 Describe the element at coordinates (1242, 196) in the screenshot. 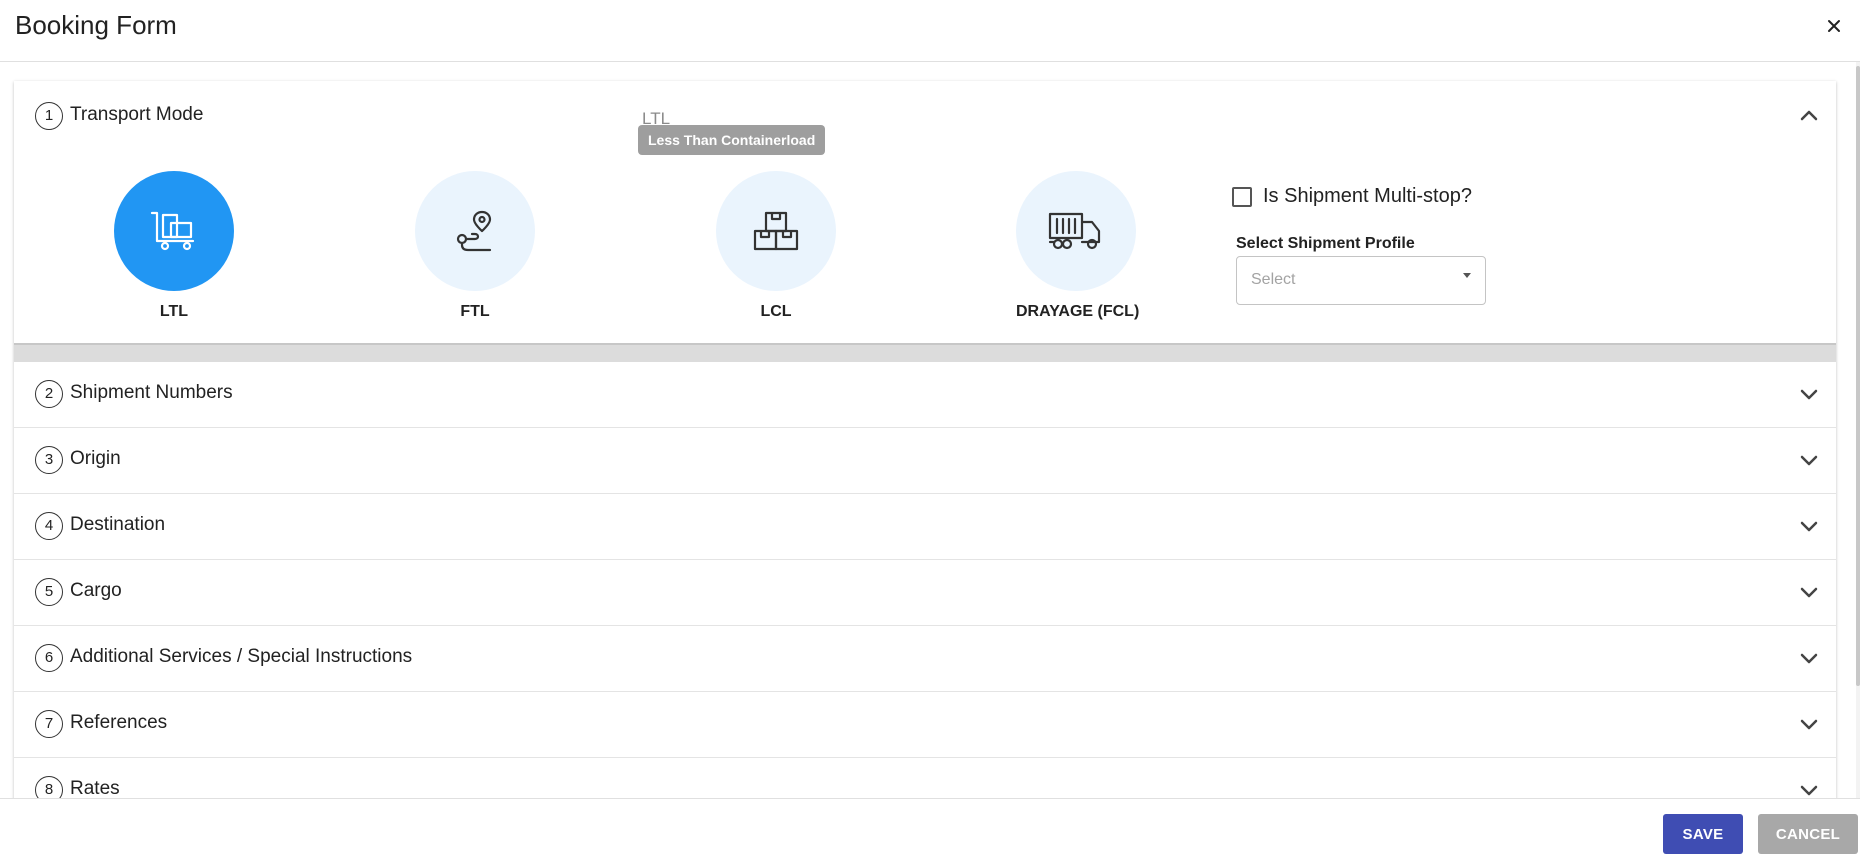

I see `multistop-checkbox` at that location.